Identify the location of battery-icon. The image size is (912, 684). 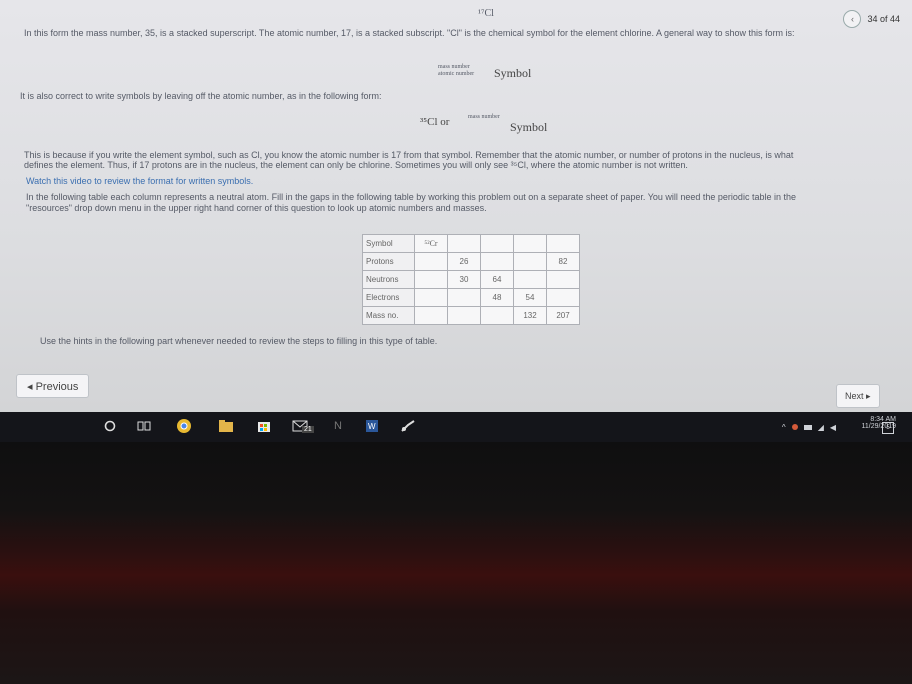
(807, 427).